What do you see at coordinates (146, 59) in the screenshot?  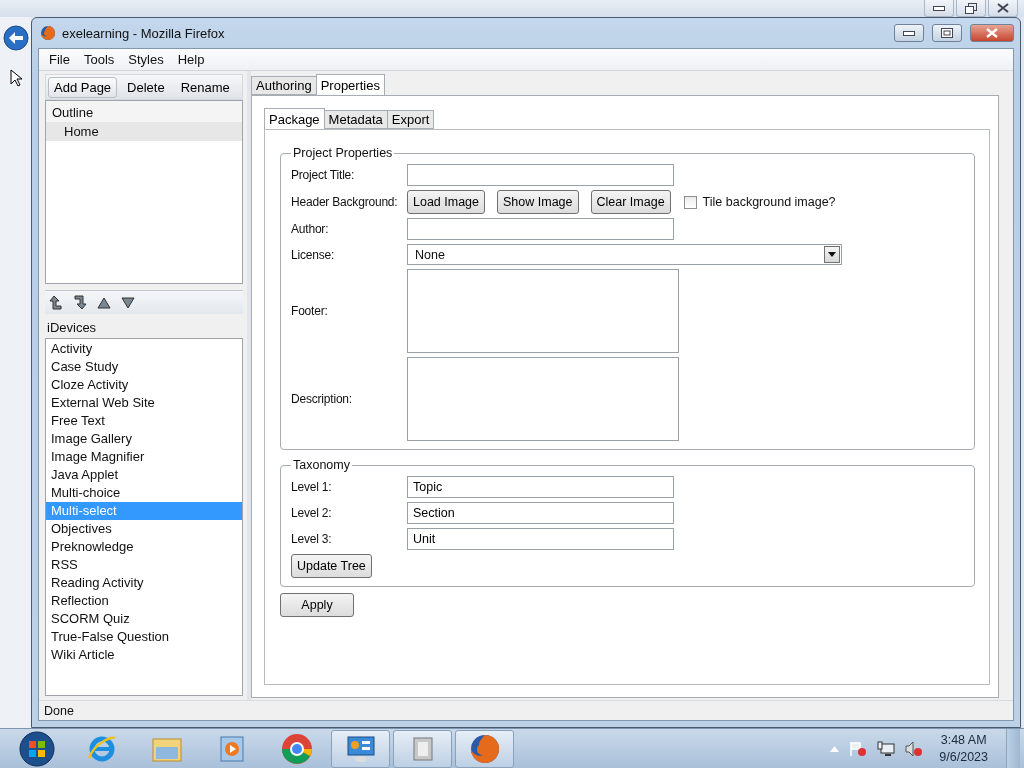 I see `menu-item: Styles` at bounding box center [146, 59].